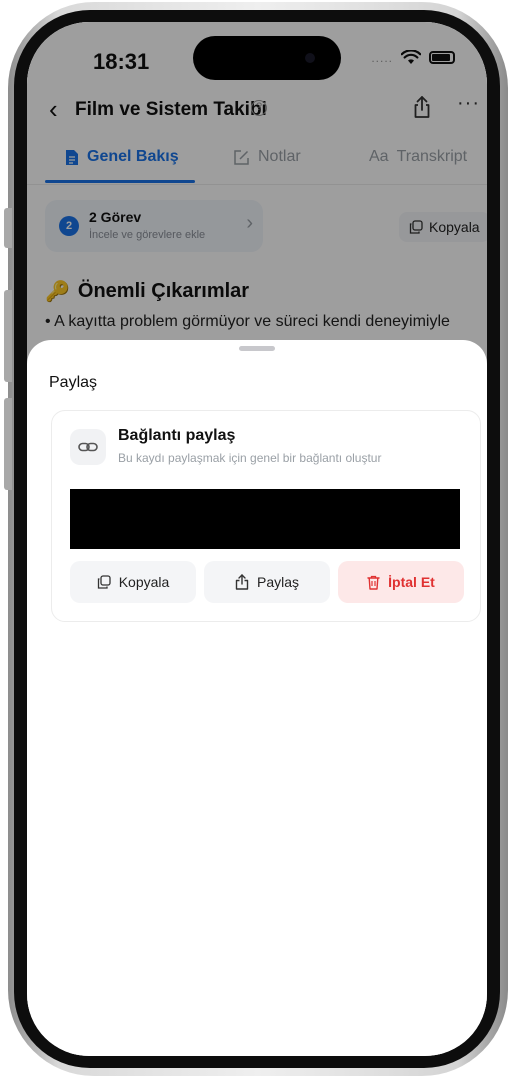 This screenshot has height=1078, width=514. Describe the element at coordinates (177, 435) in the screenshot. I see `link-title: Bağlantı paylaş` at that location.